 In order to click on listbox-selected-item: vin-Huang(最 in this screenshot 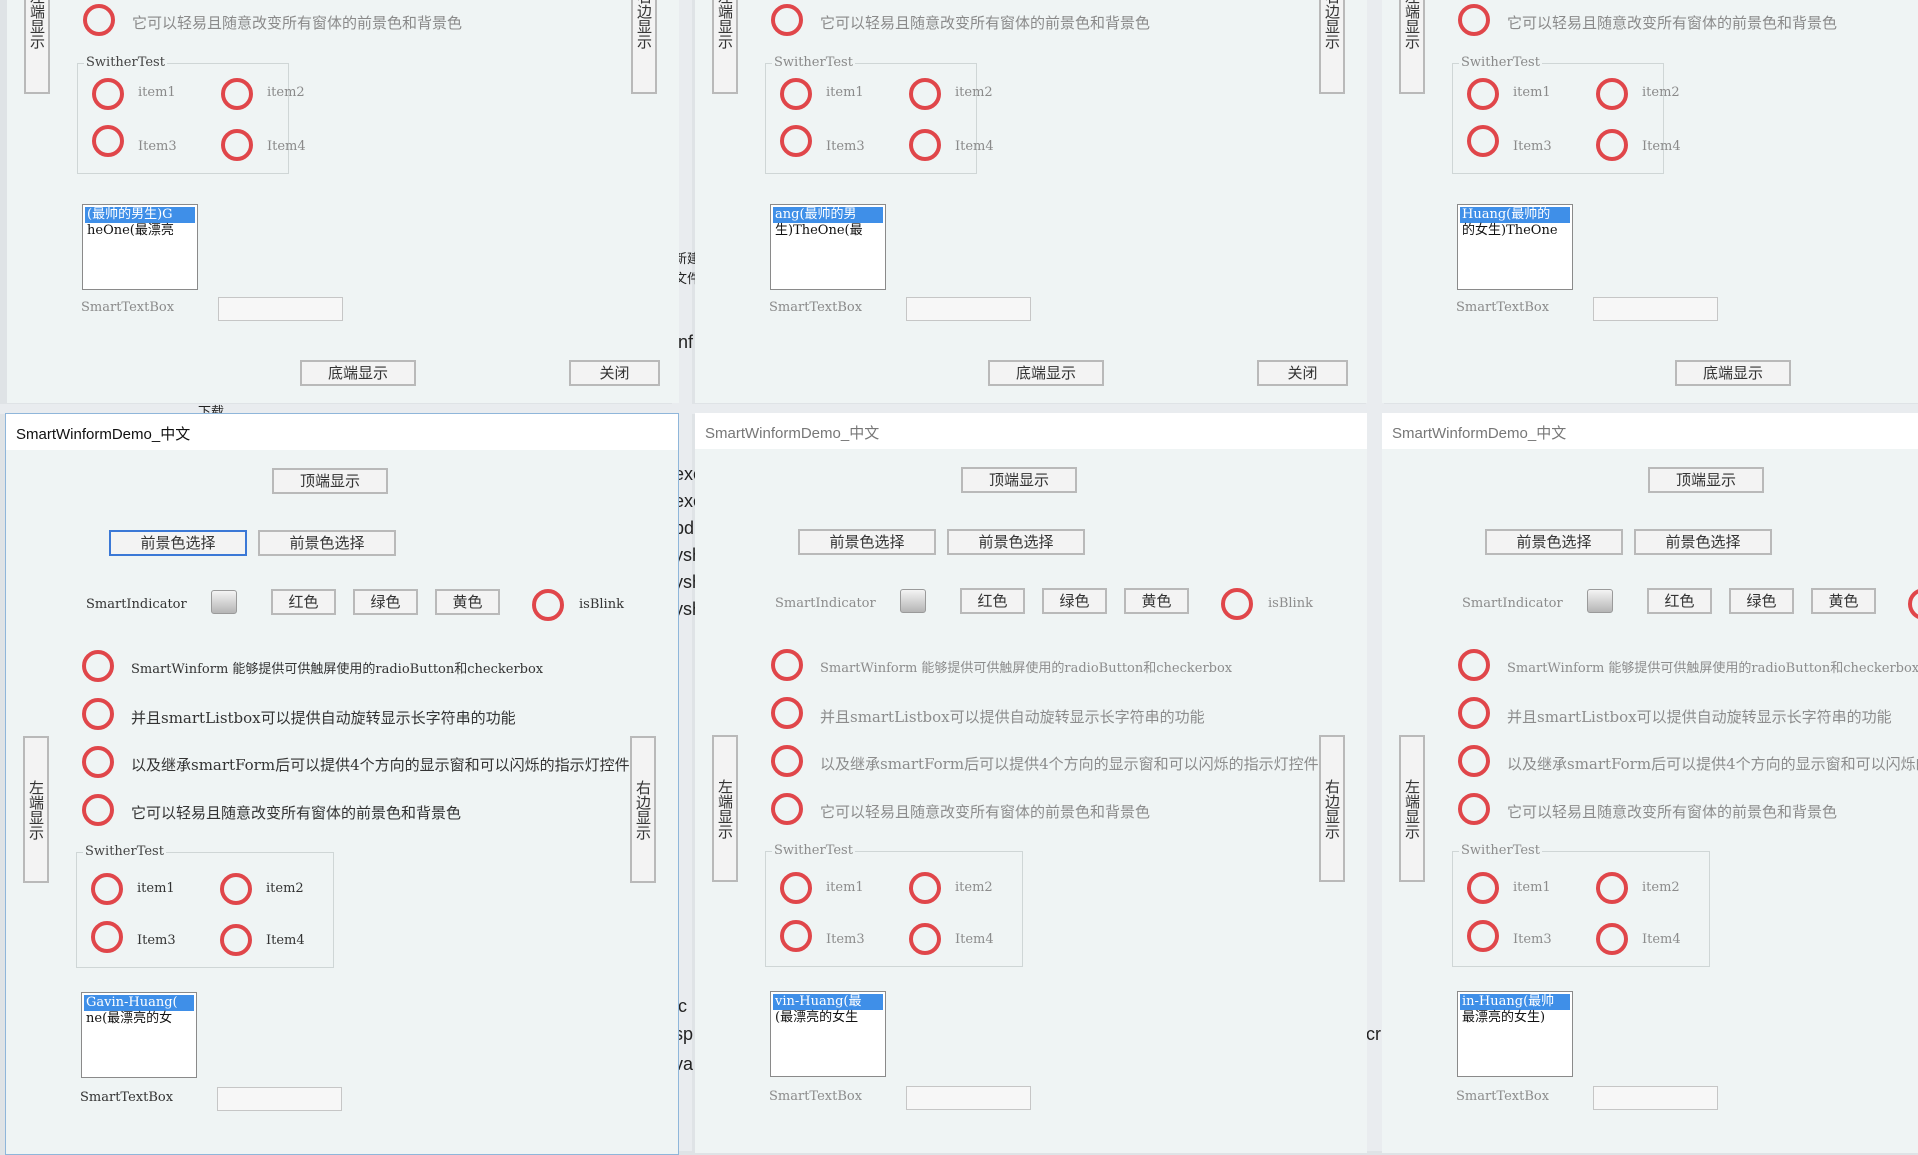, I will do `click(828, 1002)`.